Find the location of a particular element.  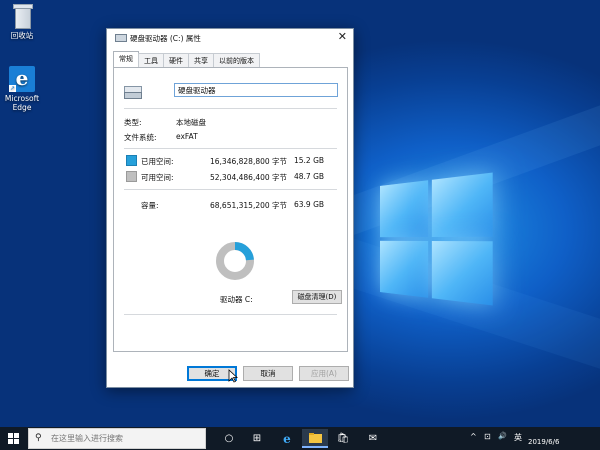

taskbar-search-box: ⚲ is located at coordinates (117, 438).